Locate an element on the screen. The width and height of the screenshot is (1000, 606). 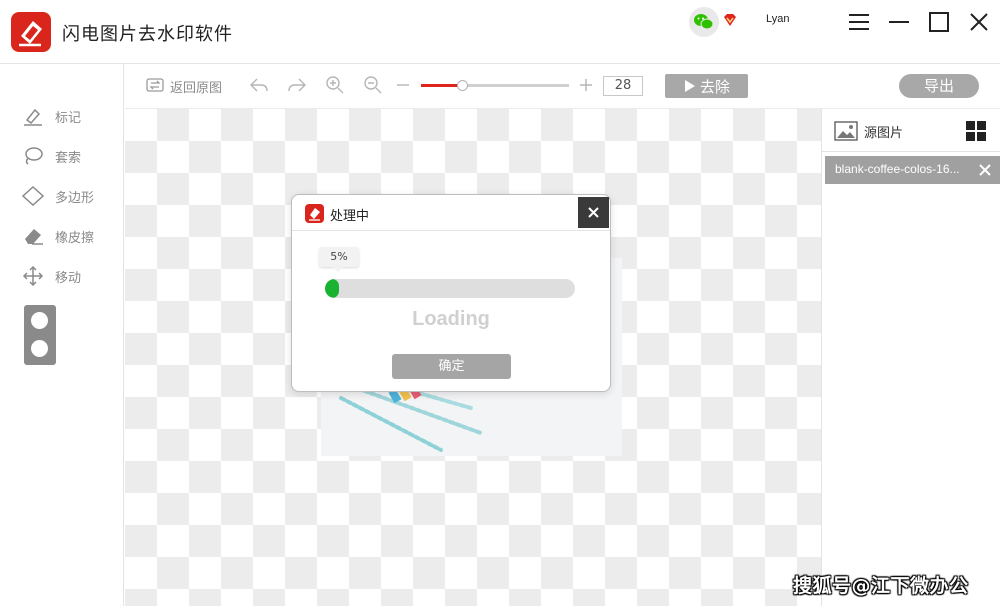
tool-lasso: 套索 is located at coordinates (72, 156).